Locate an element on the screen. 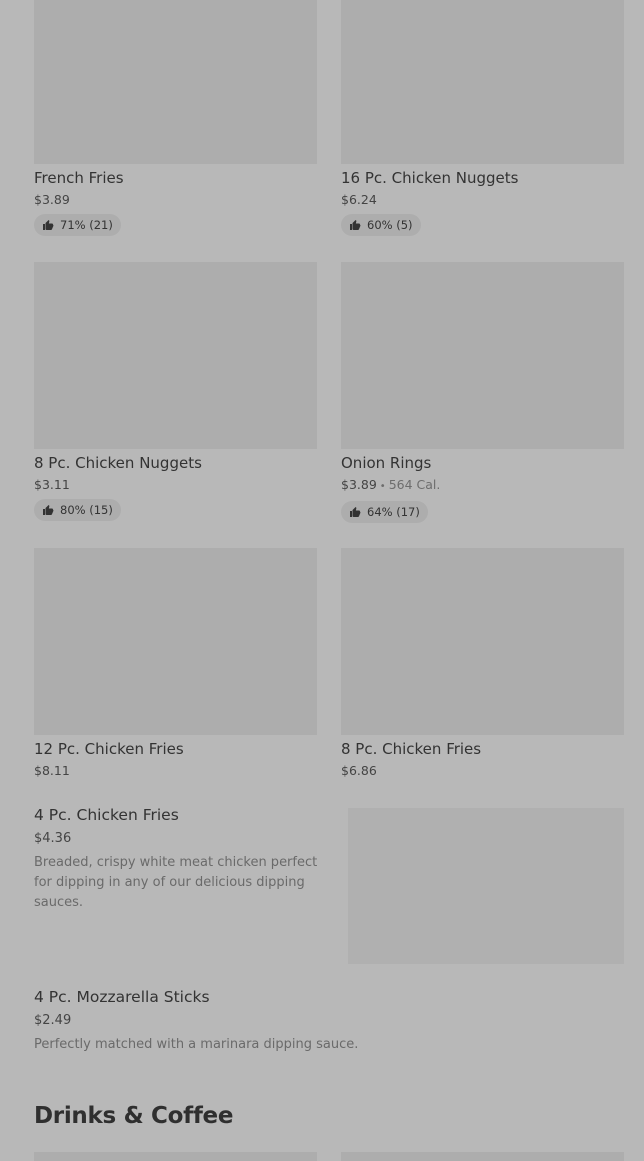  menu-item-card: 12 Pc. Chicken Fries $8.11 is located at coordinates (175, 678).